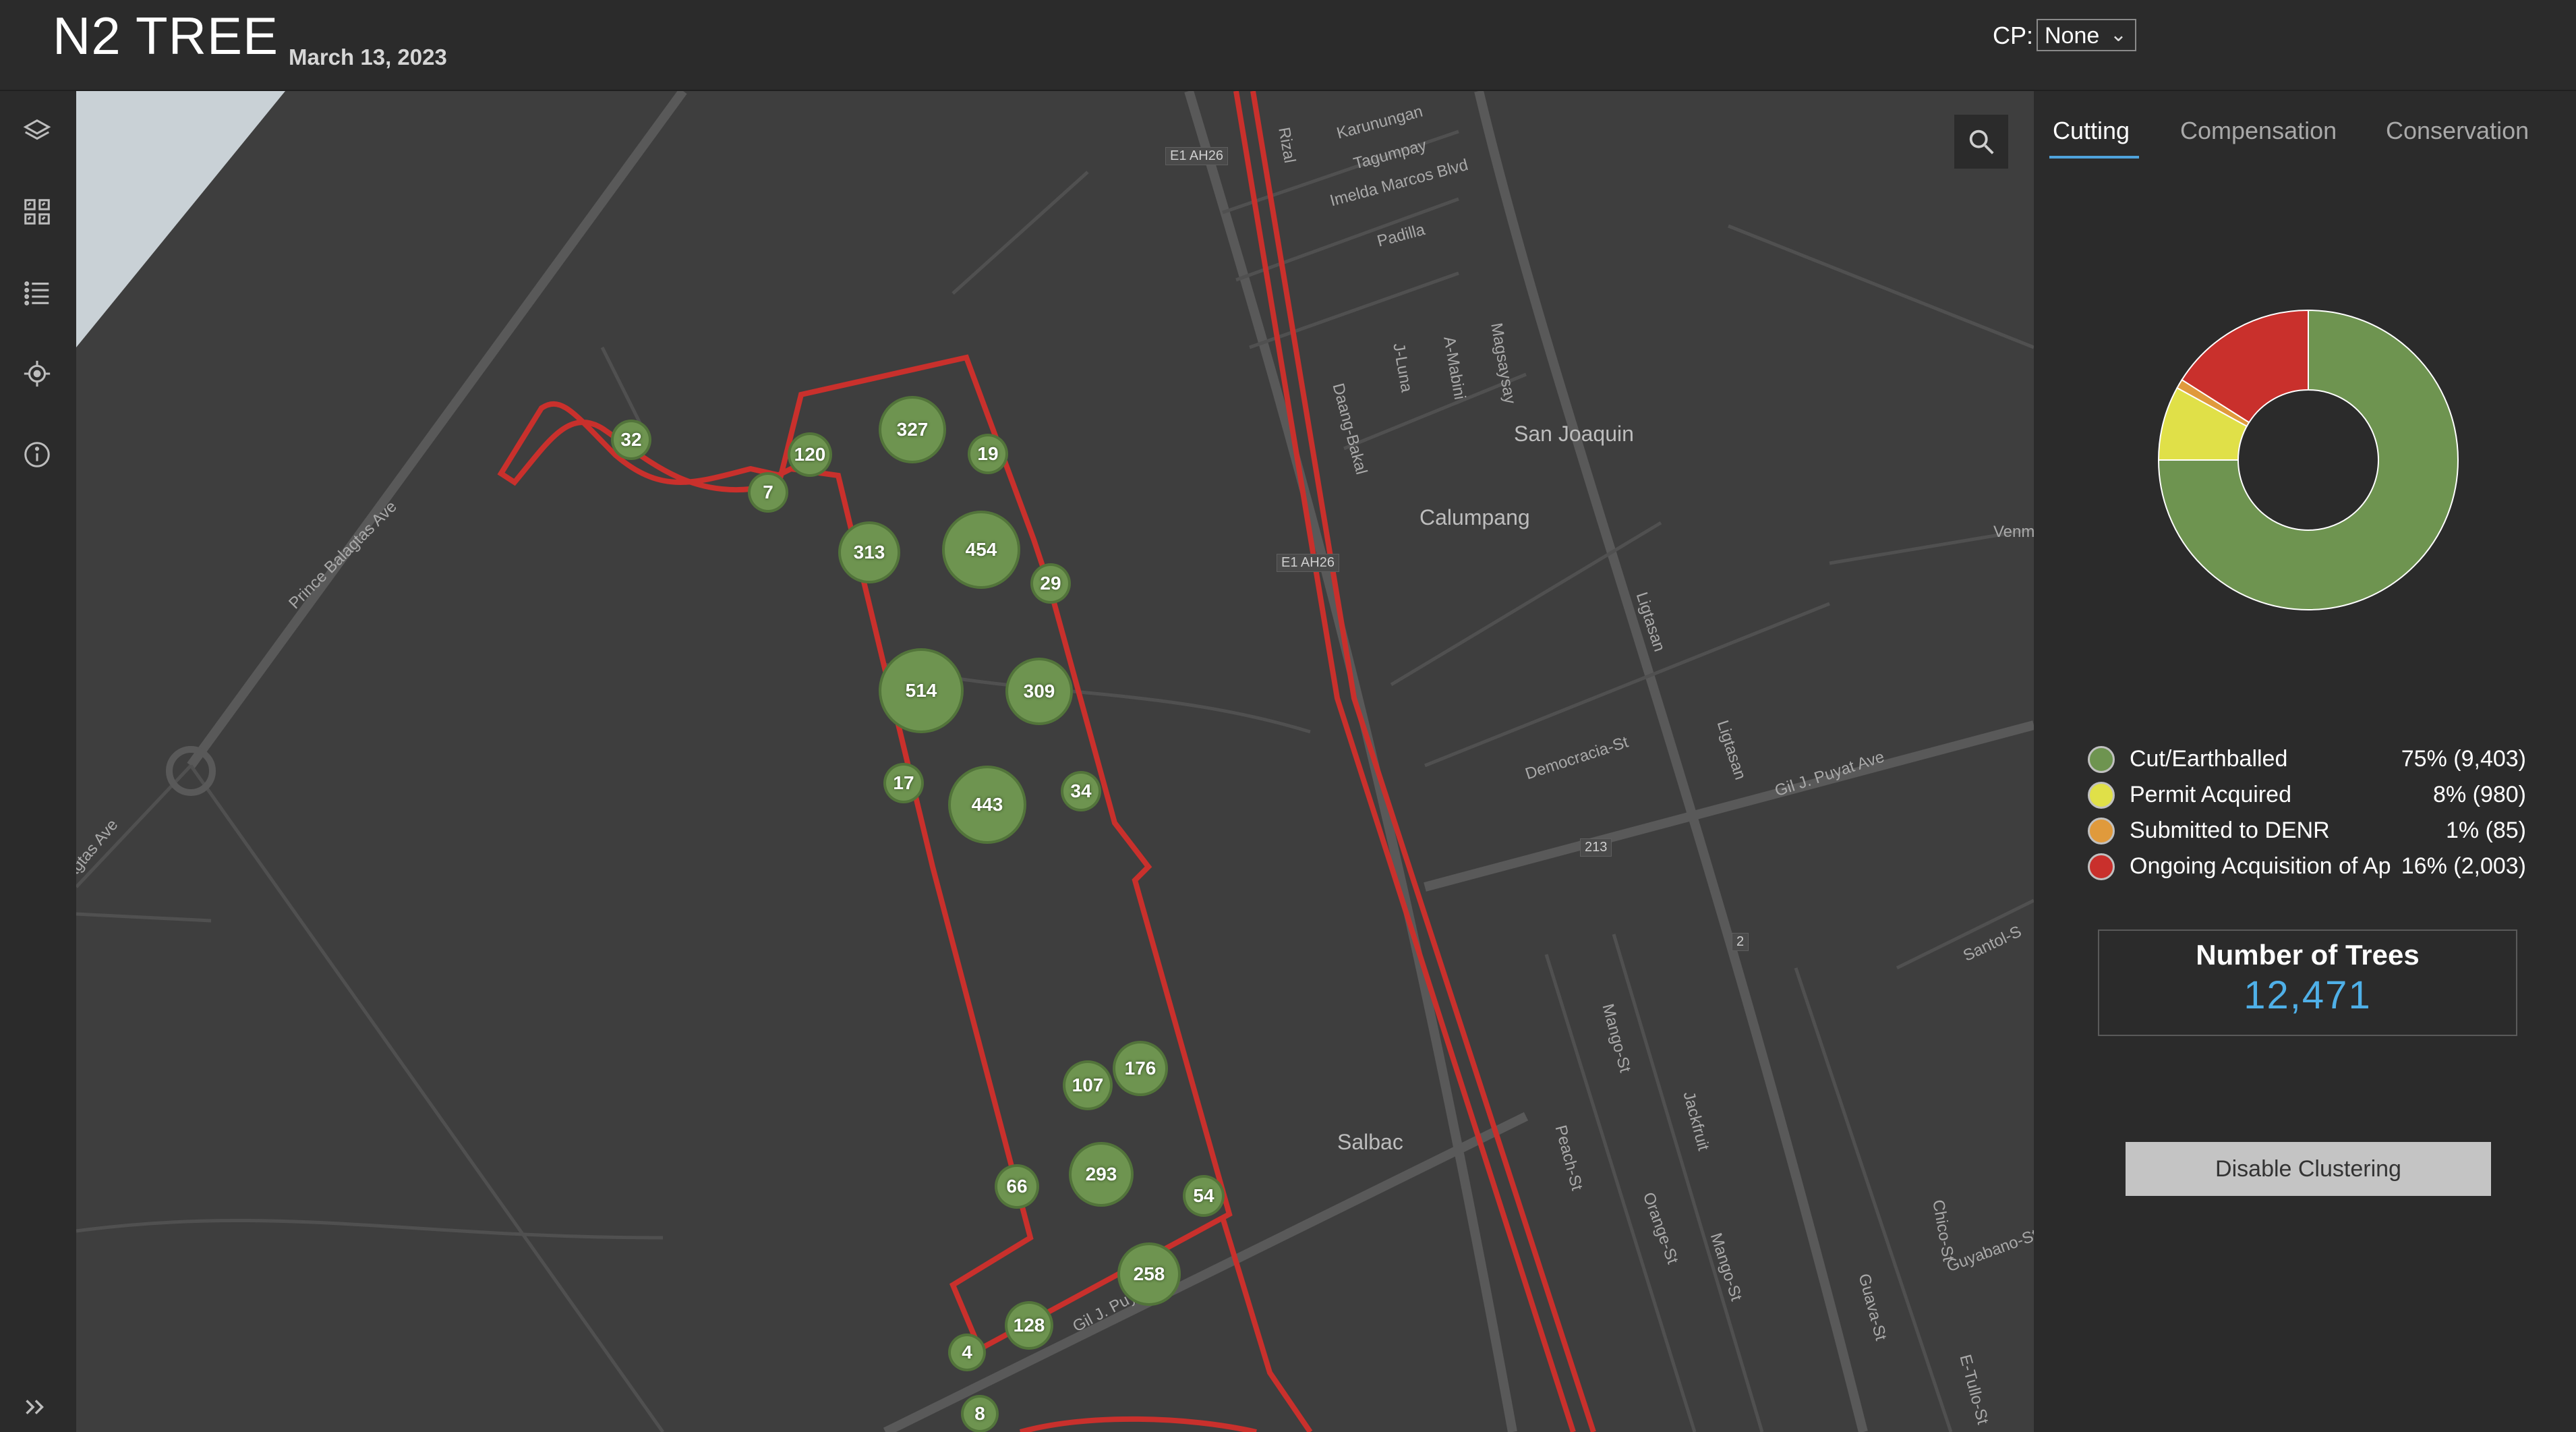  I want to click on legend-label: Submitted to DENR, so click(2230, 830).